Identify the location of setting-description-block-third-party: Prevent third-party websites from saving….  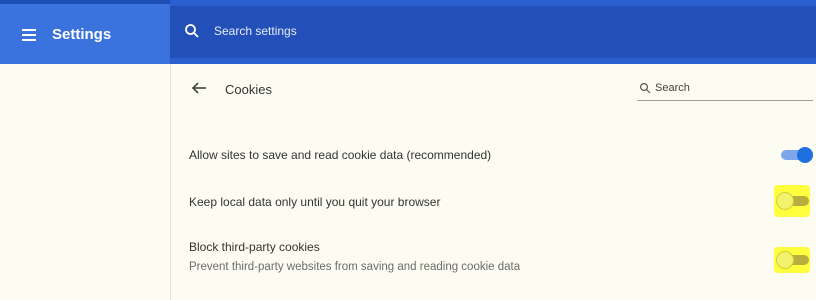
(355, 267).